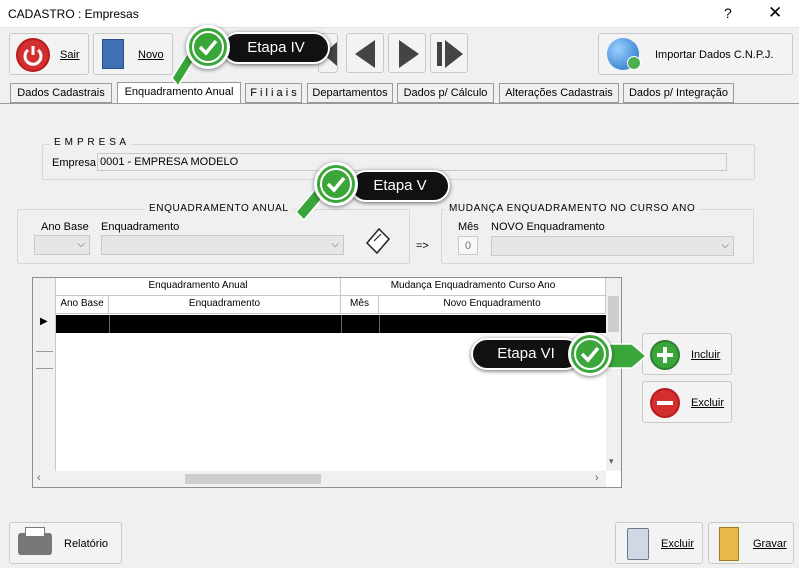 The height and width of the screenshot is (568, 799). What do you see at coordinates (399, 14) in the screenshot?
I see `title-bar: CADASTRO : Empresas ? ✕` at bounding box center [399, 14].